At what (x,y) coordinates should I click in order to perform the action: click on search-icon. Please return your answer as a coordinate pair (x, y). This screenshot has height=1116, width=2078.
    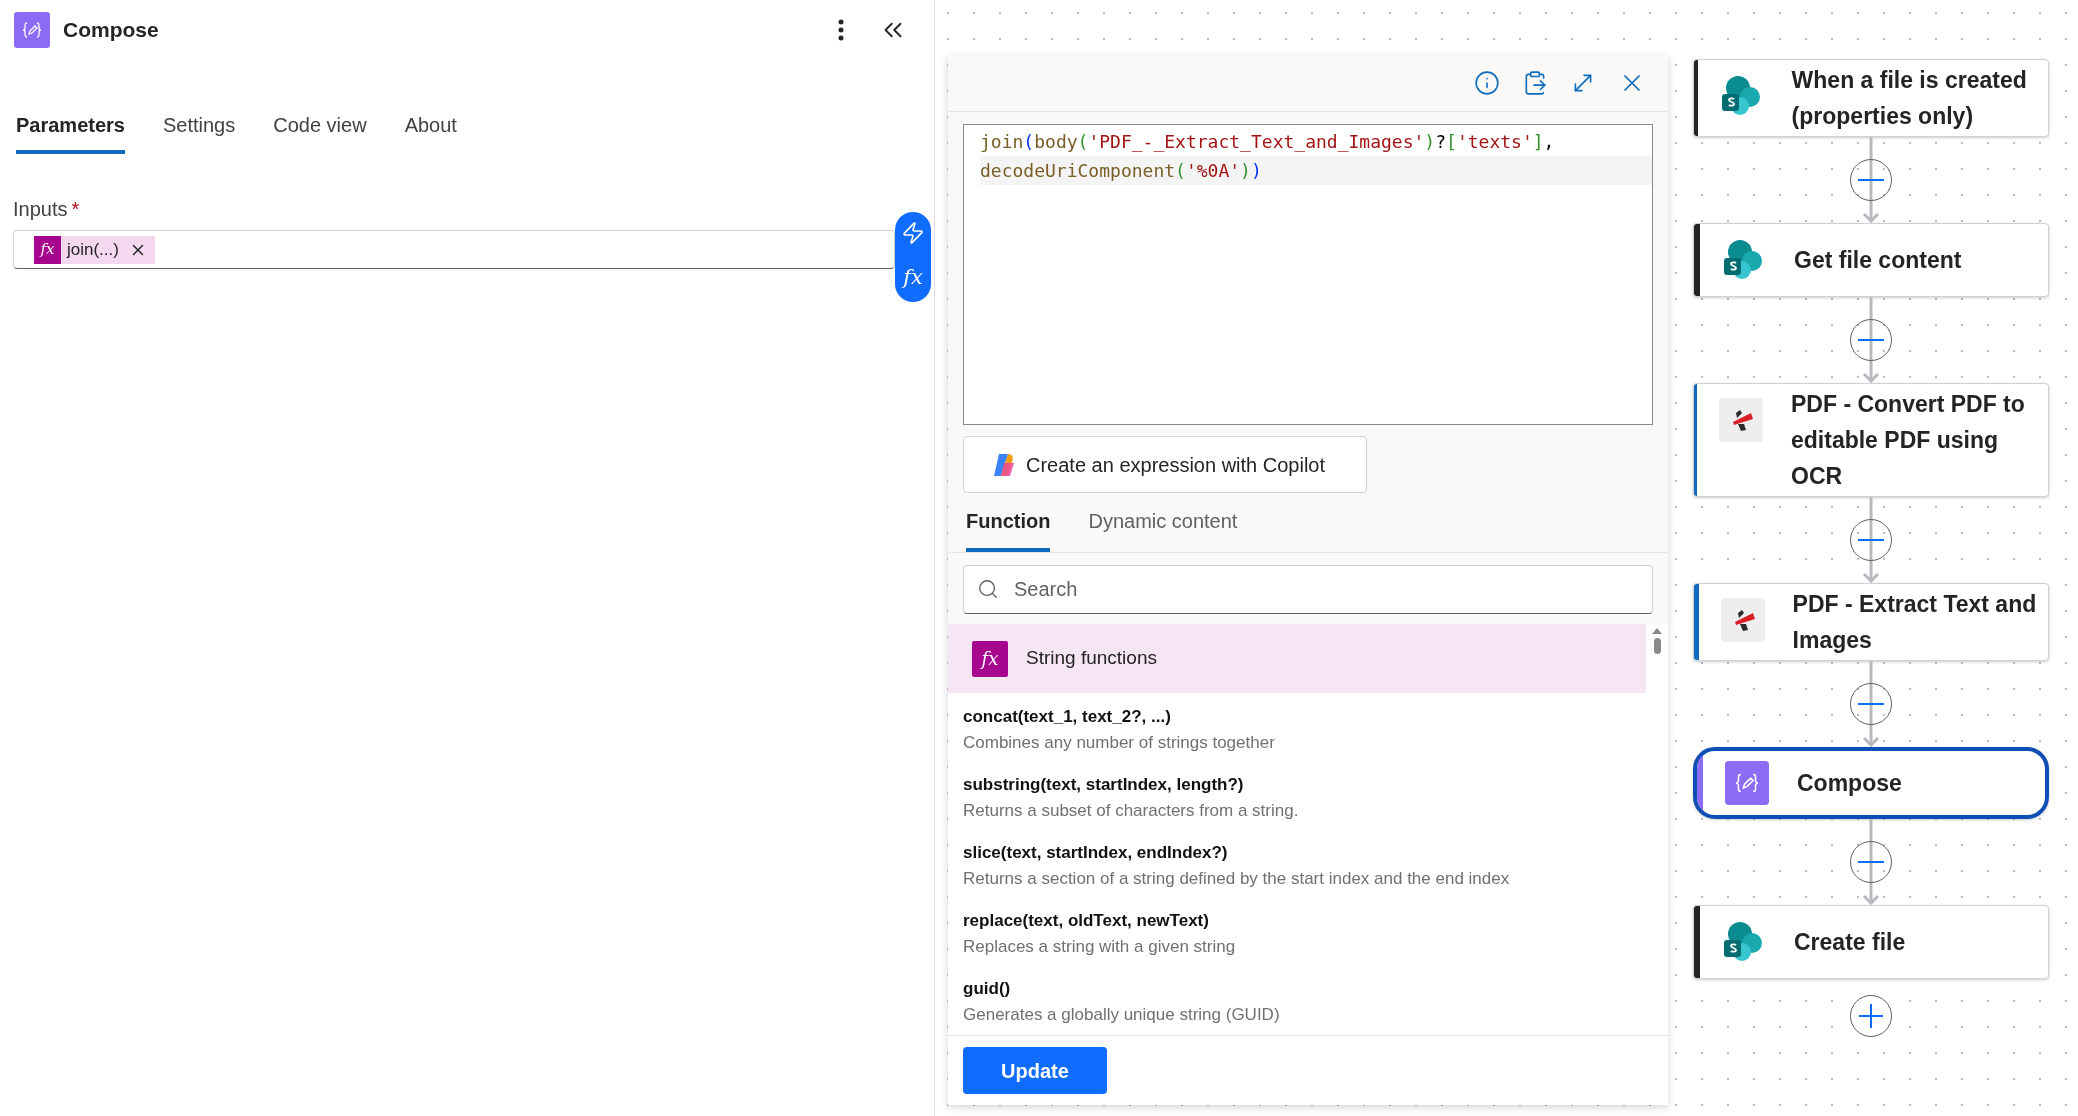
    Looking at the image, I should click on (988, 589).